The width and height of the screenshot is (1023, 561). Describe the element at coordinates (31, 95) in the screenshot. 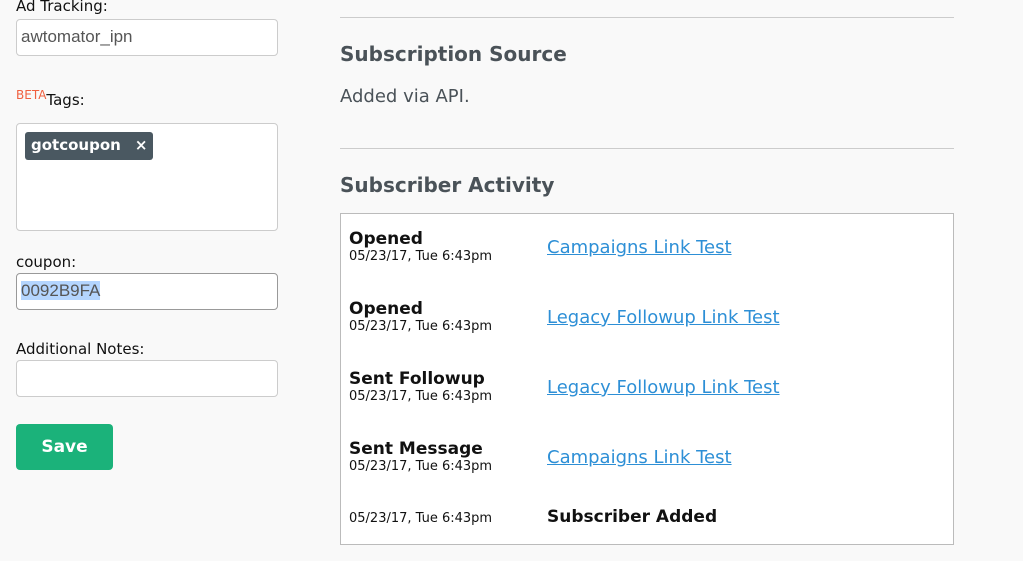

I see `beta-badge: BETA` at that location.